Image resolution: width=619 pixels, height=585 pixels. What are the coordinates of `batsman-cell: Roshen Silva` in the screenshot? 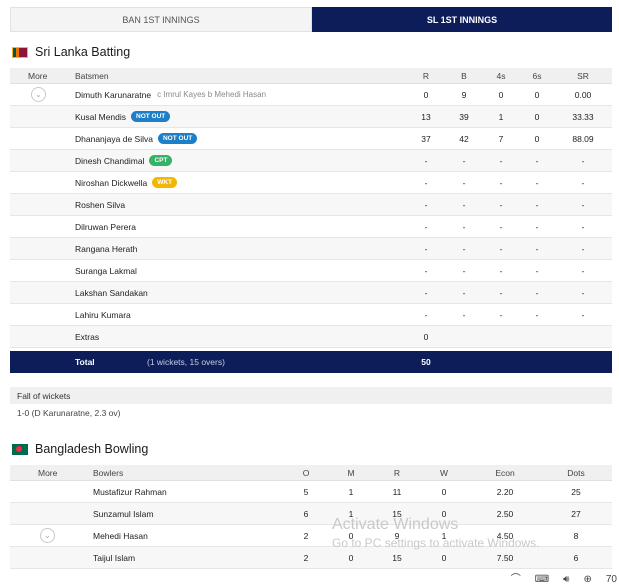 It's located at (100, 204).